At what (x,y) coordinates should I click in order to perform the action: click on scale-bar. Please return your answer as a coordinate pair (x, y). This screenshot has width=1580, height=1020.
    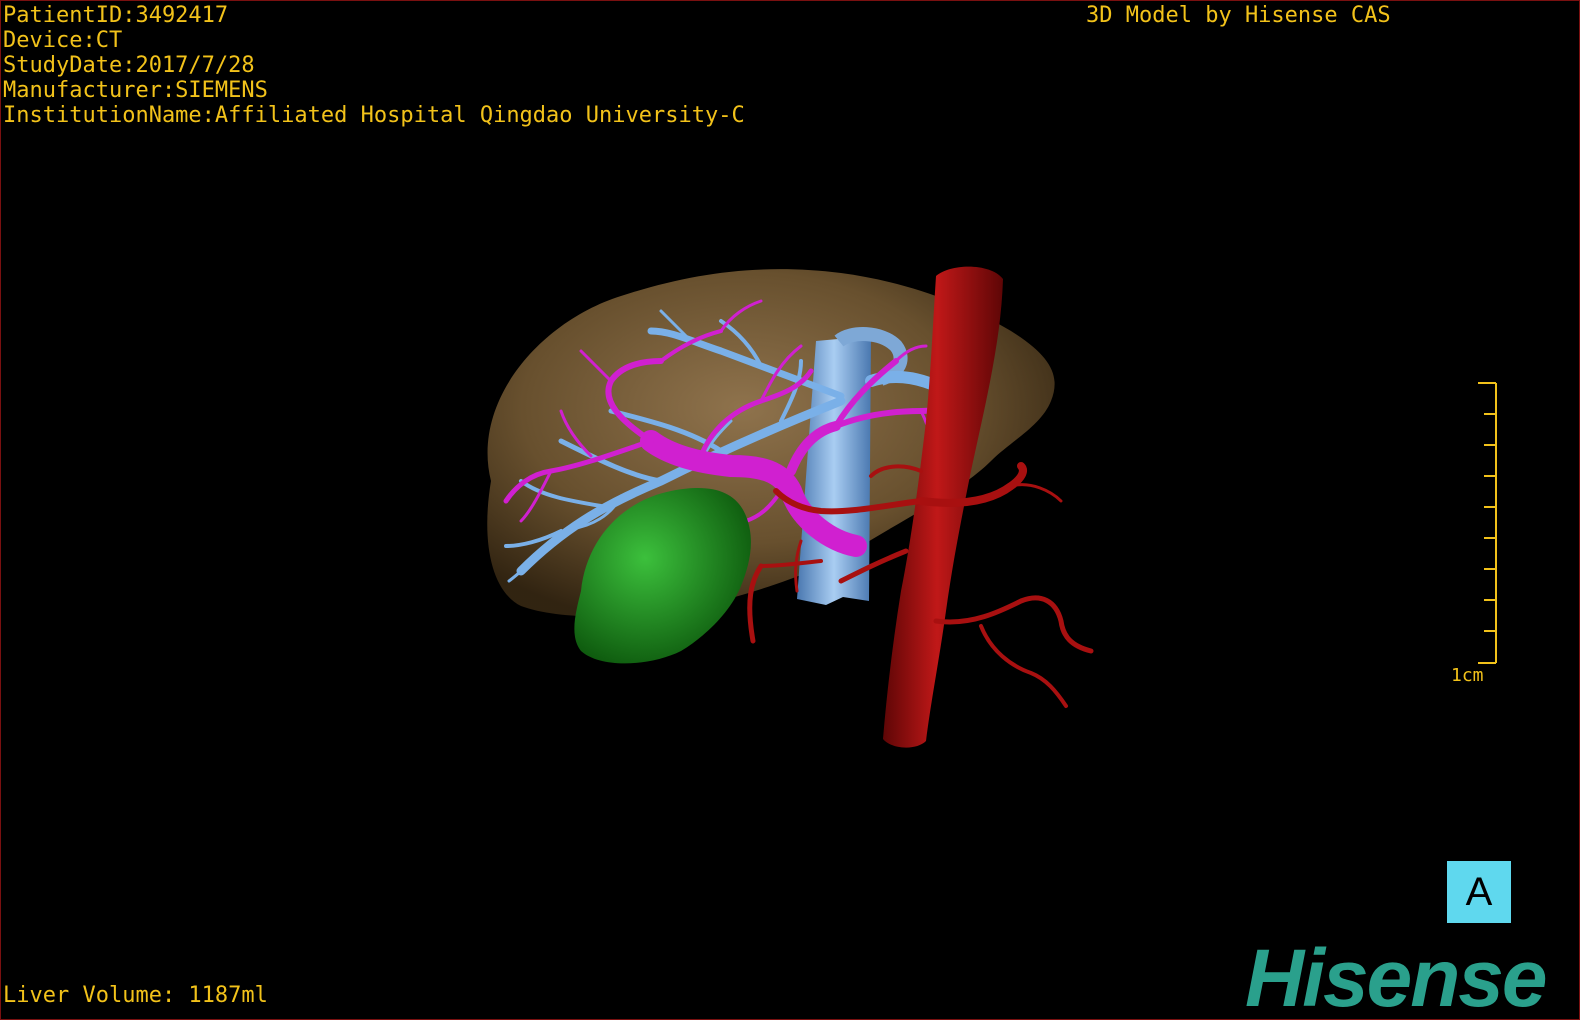
    Looking at the image, I should click on (1487, 523).